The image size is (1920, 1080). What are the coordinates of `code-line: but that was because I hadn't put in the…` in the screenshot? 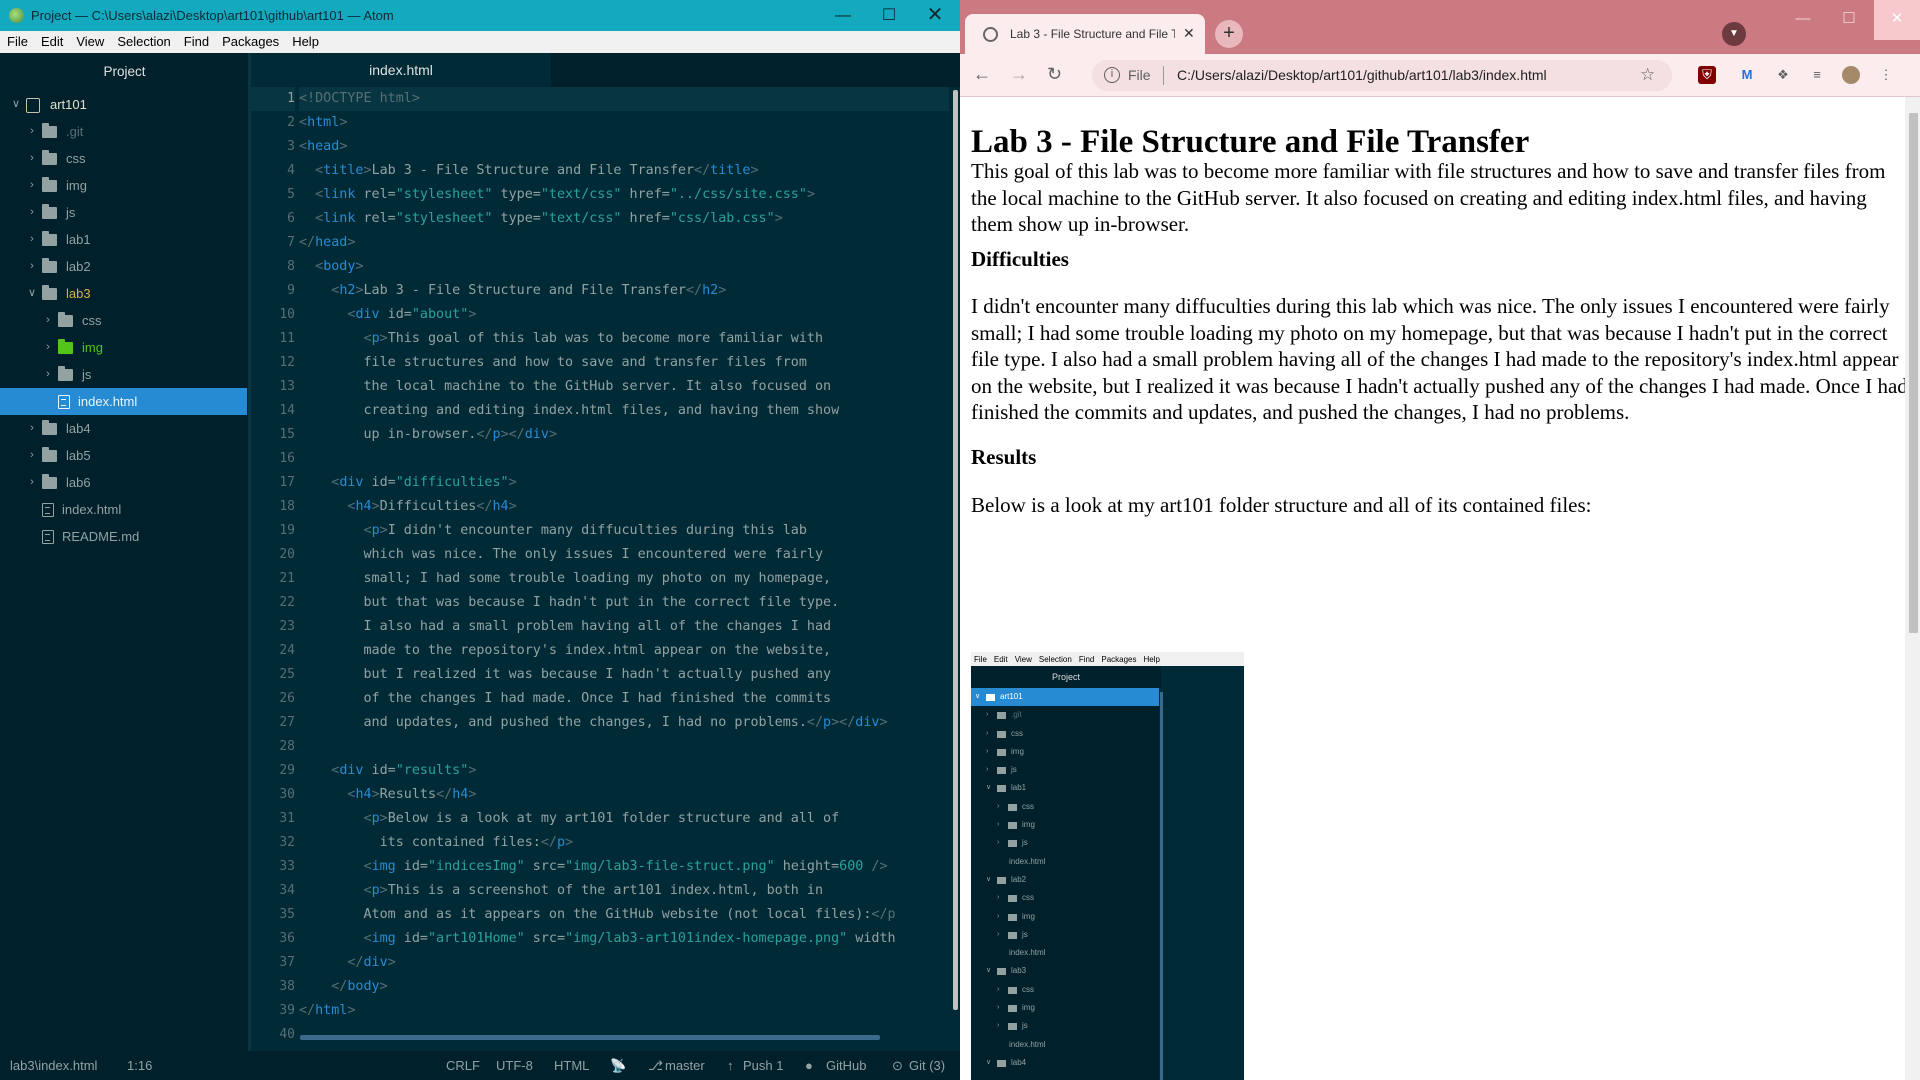 It's located at (624, 603).